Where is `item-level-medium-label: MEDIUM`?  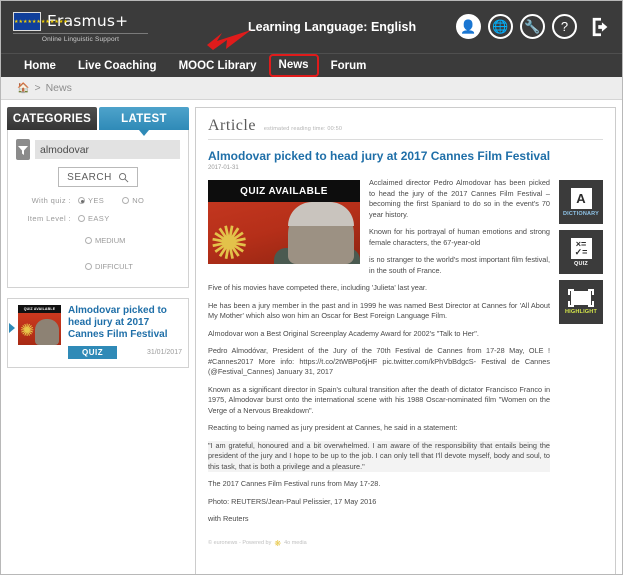
item-level-medium-label: MEDIUM is located at coordinates (110, 240).